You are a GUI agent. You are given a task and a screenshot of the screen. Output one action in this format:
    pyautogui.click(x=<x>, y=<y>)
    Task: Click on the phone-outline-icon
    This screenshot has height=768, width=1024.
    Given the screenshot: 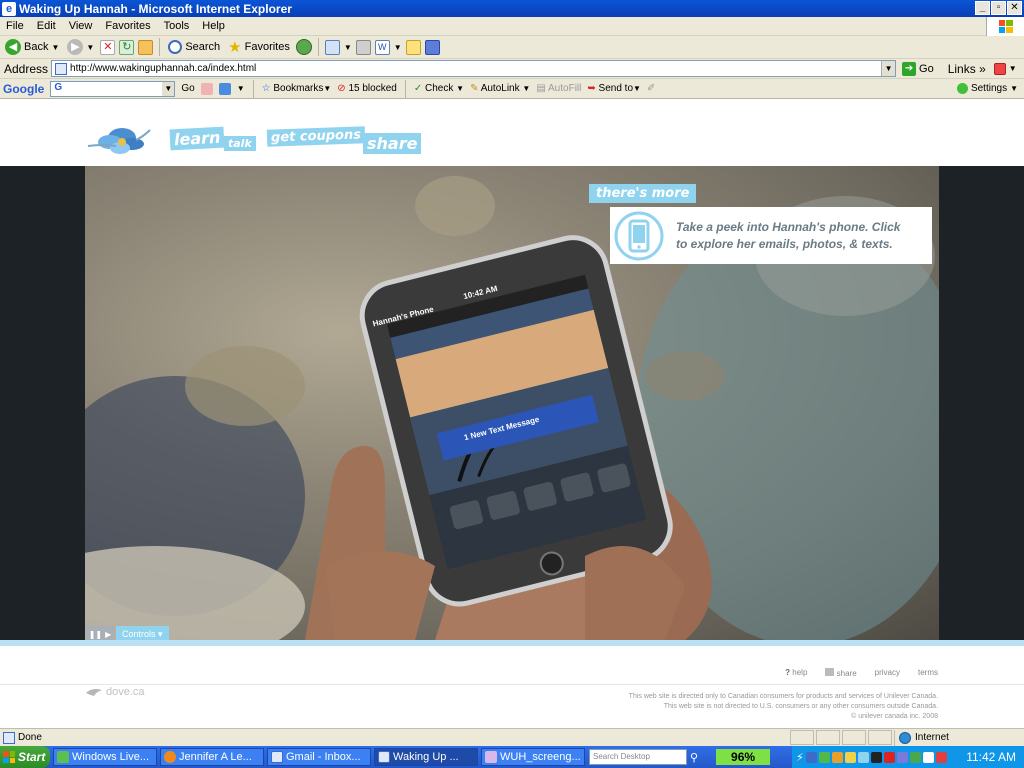 What is the action you would take?
    pyautogui.click(x=639, y=235)
    